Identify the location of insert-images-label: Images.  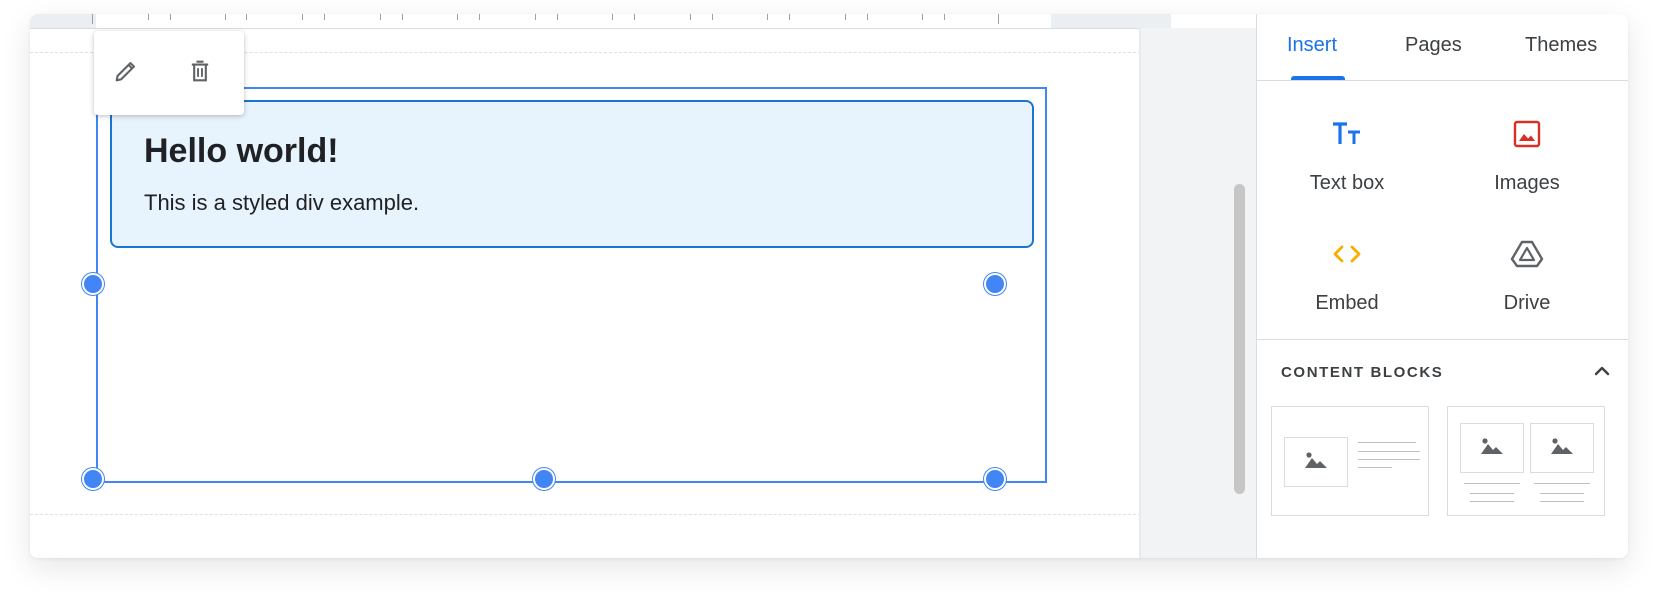
(1527, 183).